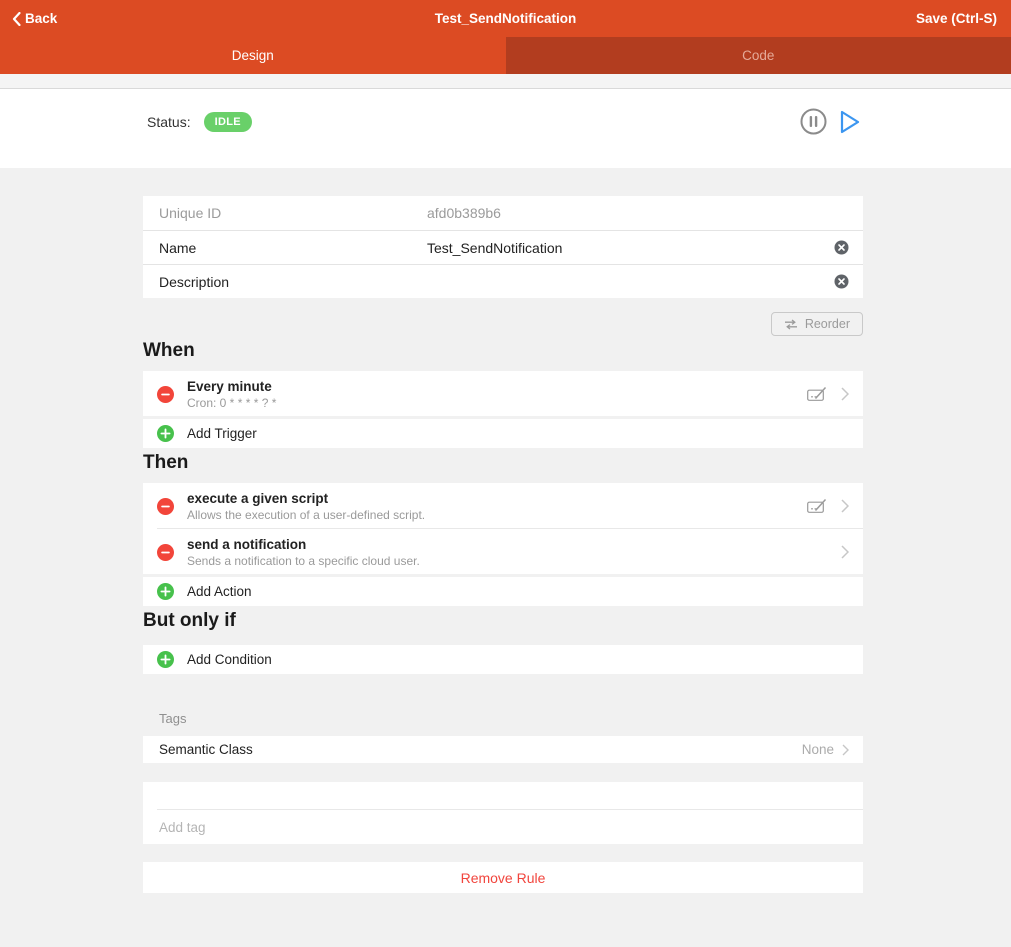  Describe the element at coordinates (41, 18) in the screenshot. I see `back-label: Back` at that location.